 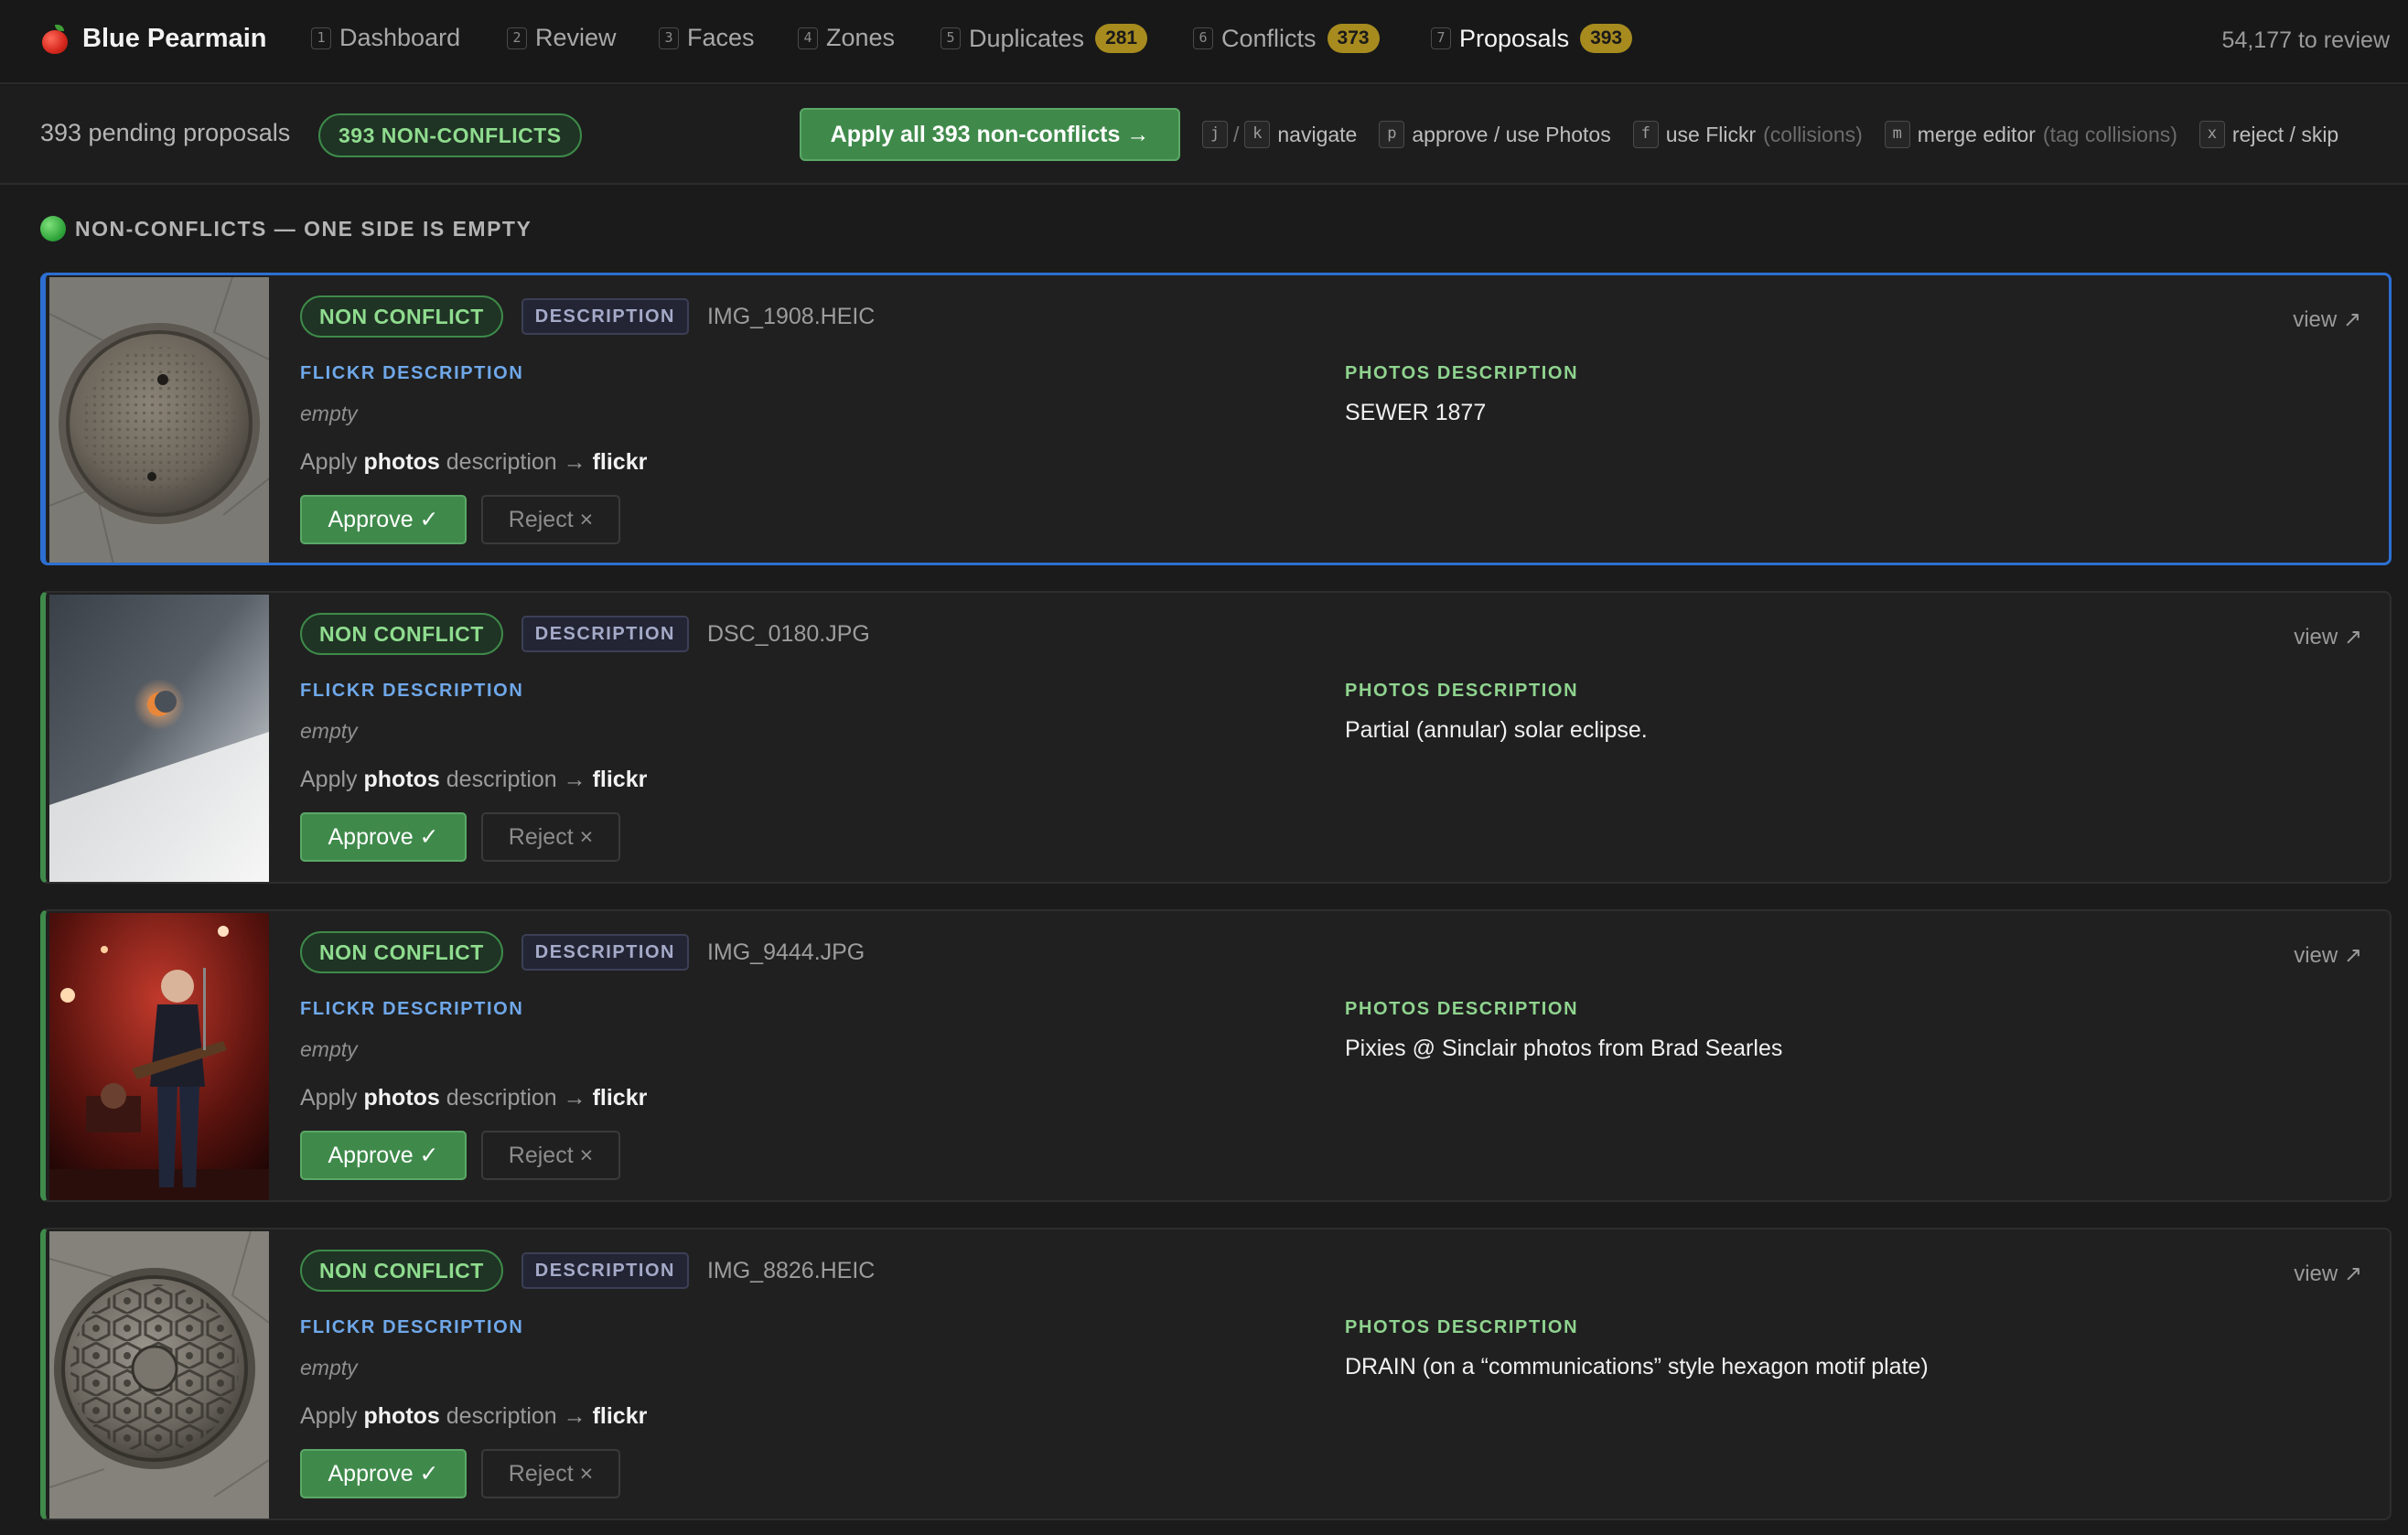 What do you see at coordinates (576, 37) in the screenshot?
I see `nav-item-label: Review` at bounding box center [576, 37].